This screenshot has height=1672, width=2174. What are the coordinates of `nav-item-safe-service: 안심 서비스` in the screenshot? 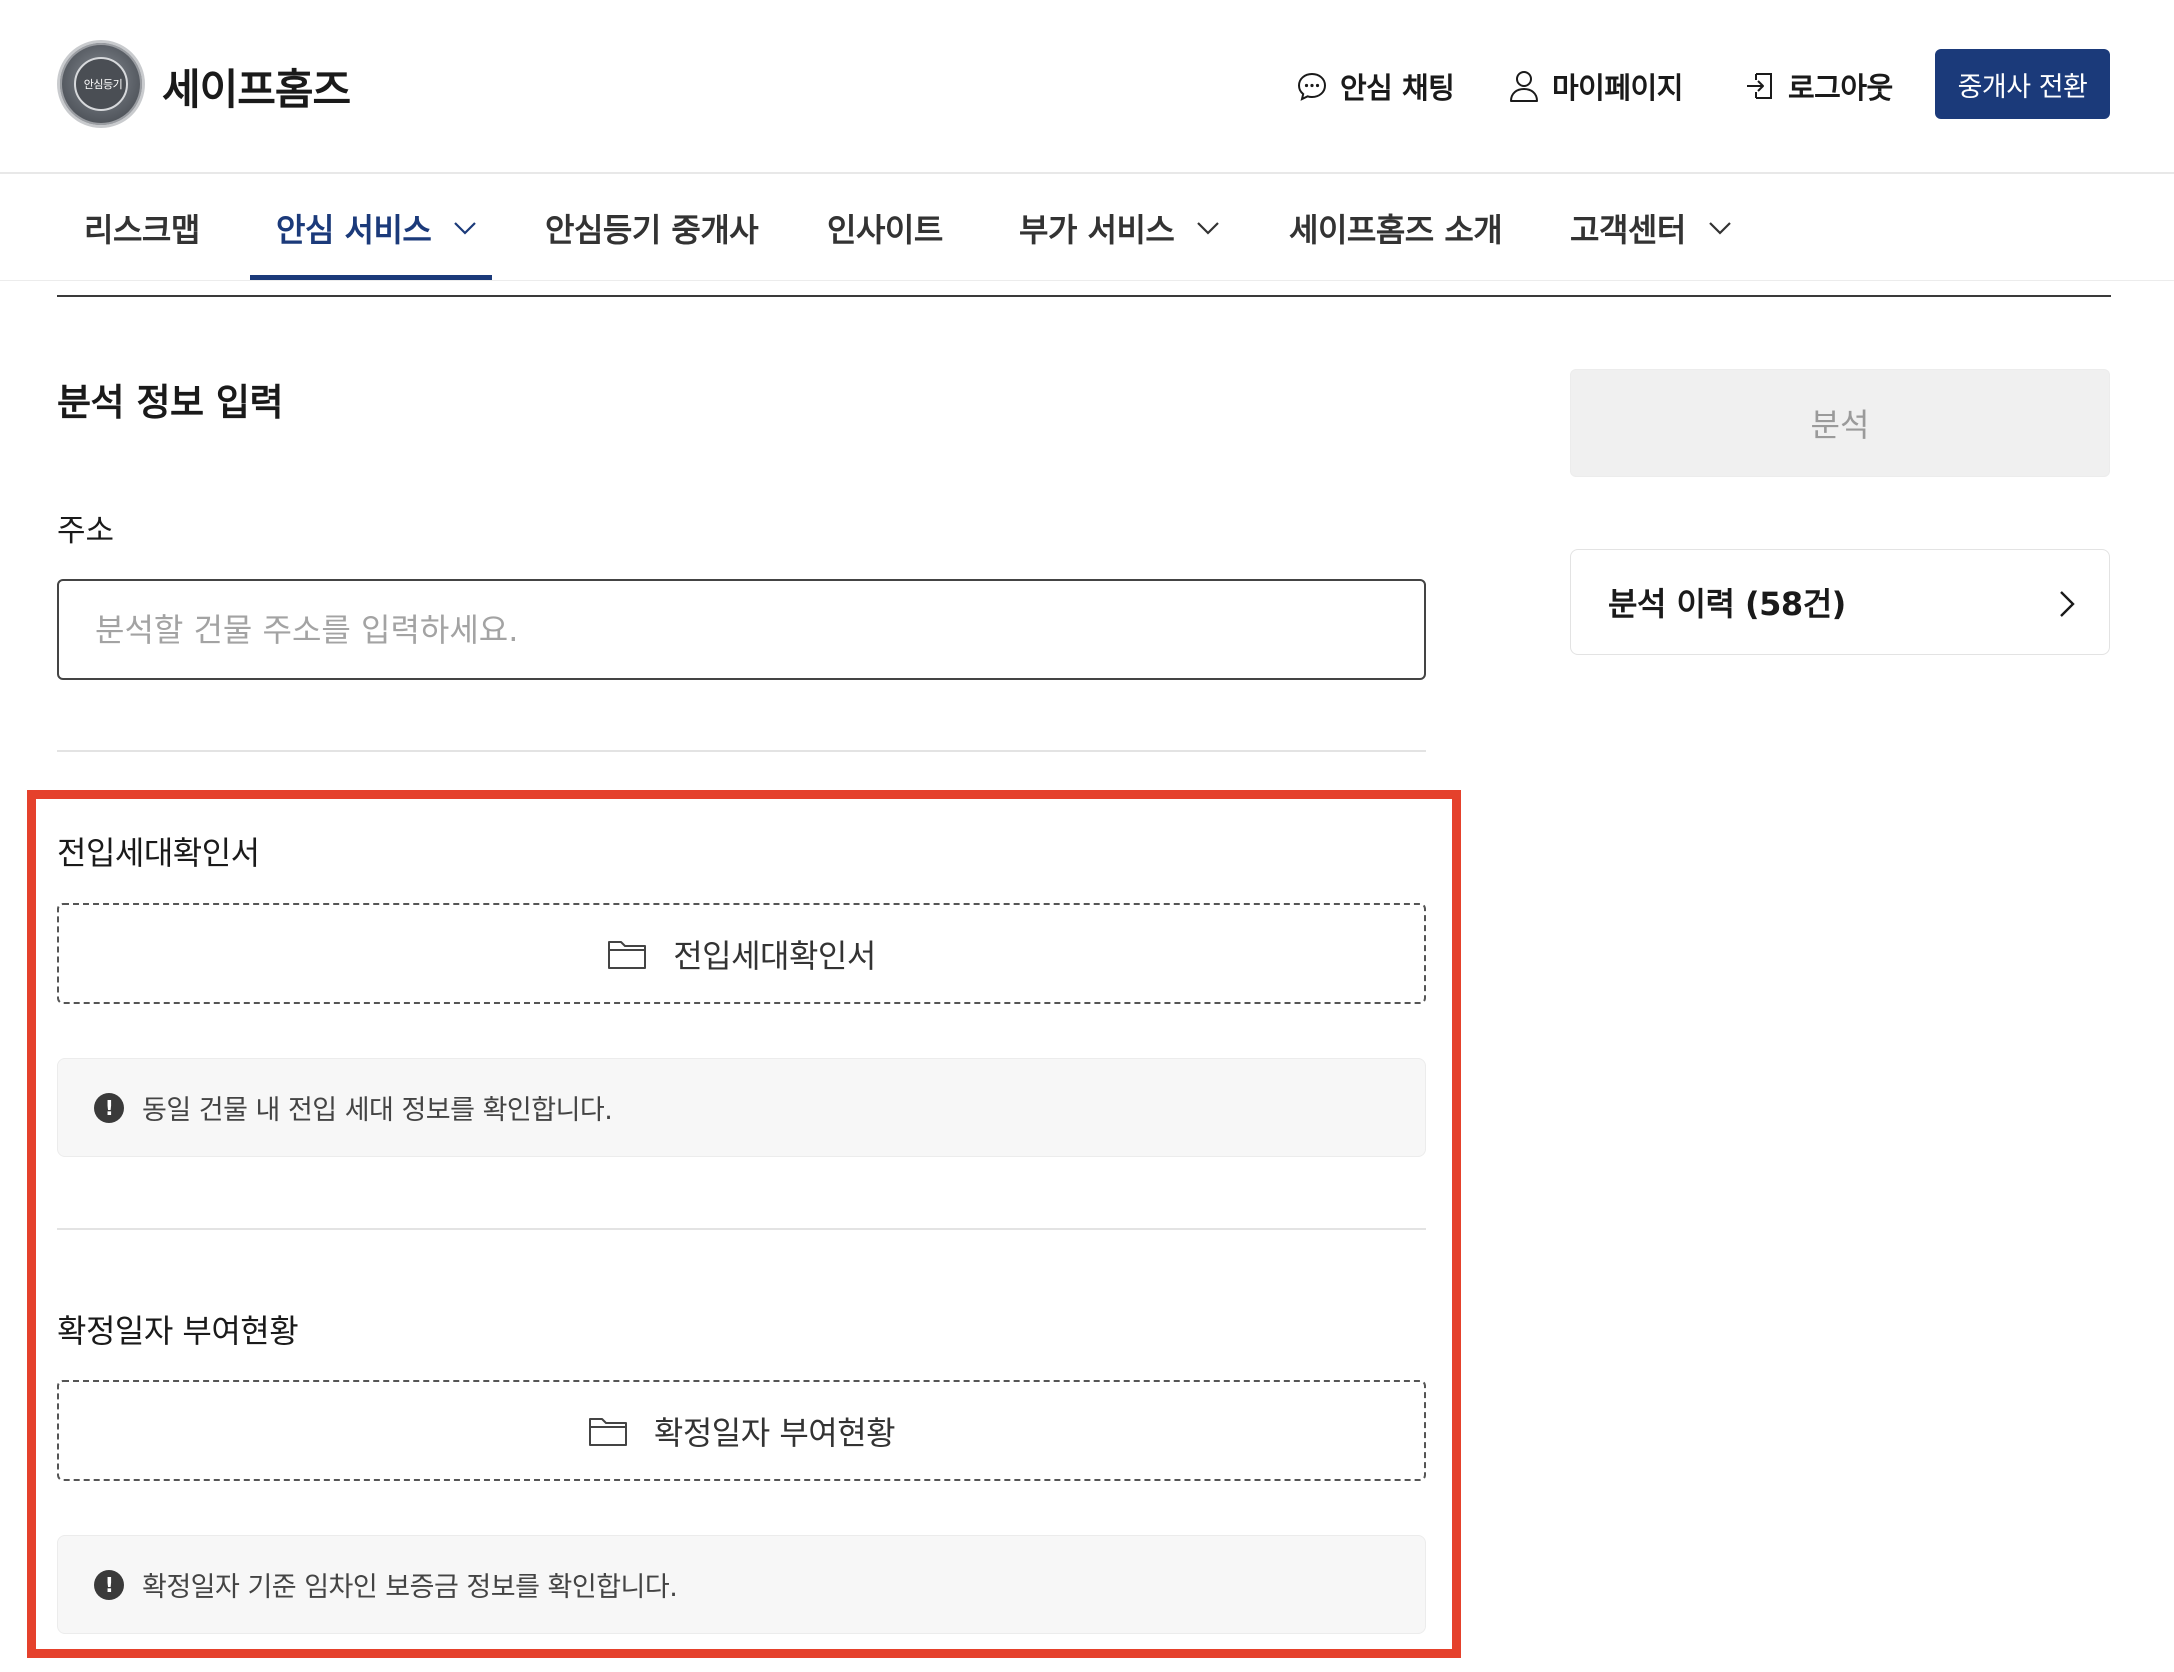 It's located at (376, 228).